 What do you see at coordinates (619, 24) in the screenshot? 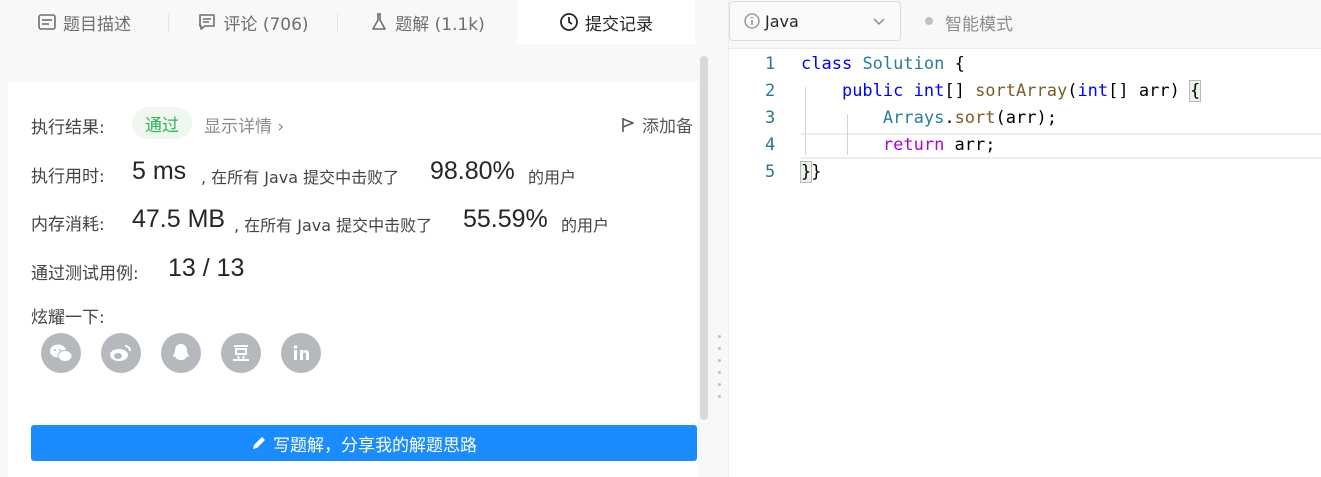
I see `tab-label: 提交记录` at bounding box center [619, 24].